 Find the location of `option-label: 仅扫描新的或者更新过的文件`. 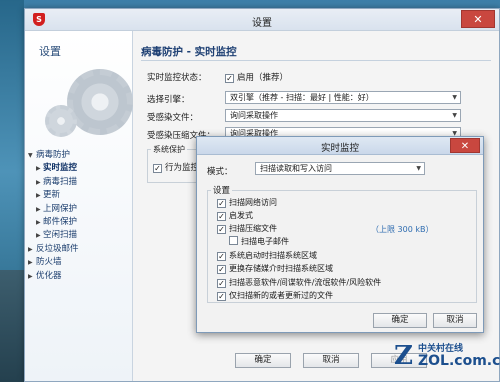

option-label: 仅扫描新的或者更新过的文件 is located at coordinates (281, 295).